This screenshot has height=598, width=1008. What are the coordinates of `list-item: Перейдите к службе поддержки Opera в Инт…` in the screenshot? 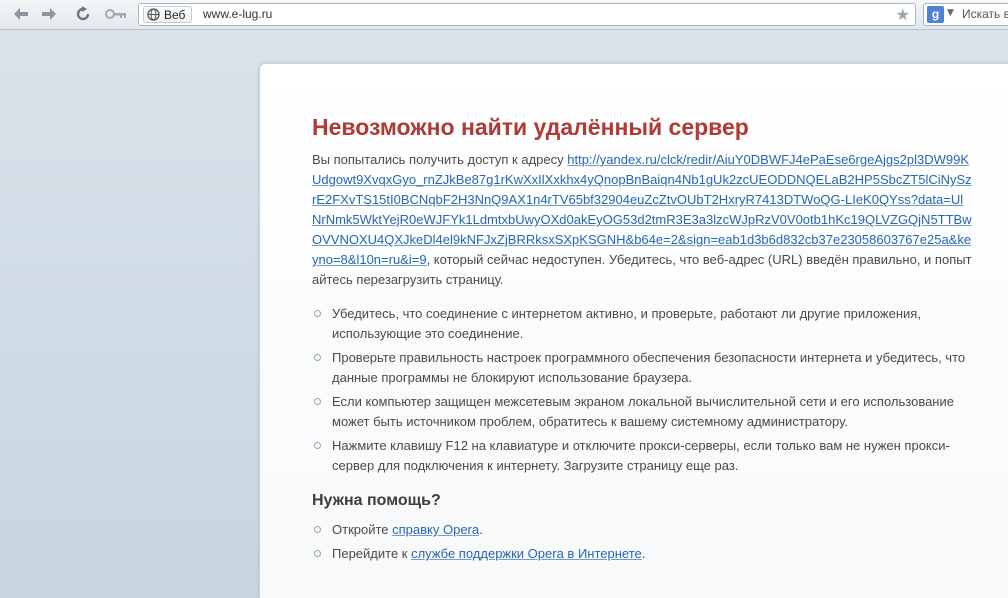 It's located at (642, 554).